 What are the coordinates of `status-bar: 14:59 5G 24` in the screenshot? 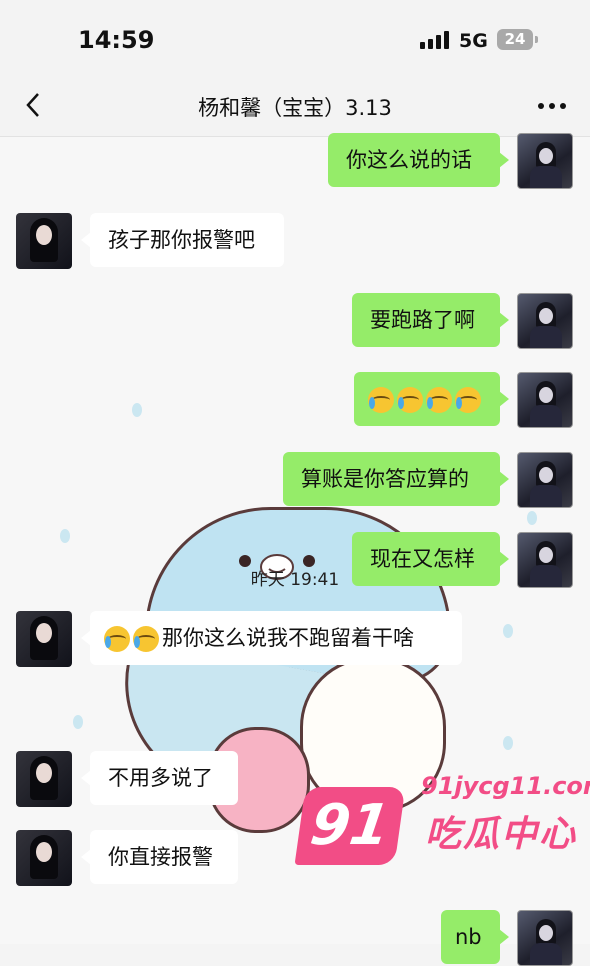 It's located at (295, 40).